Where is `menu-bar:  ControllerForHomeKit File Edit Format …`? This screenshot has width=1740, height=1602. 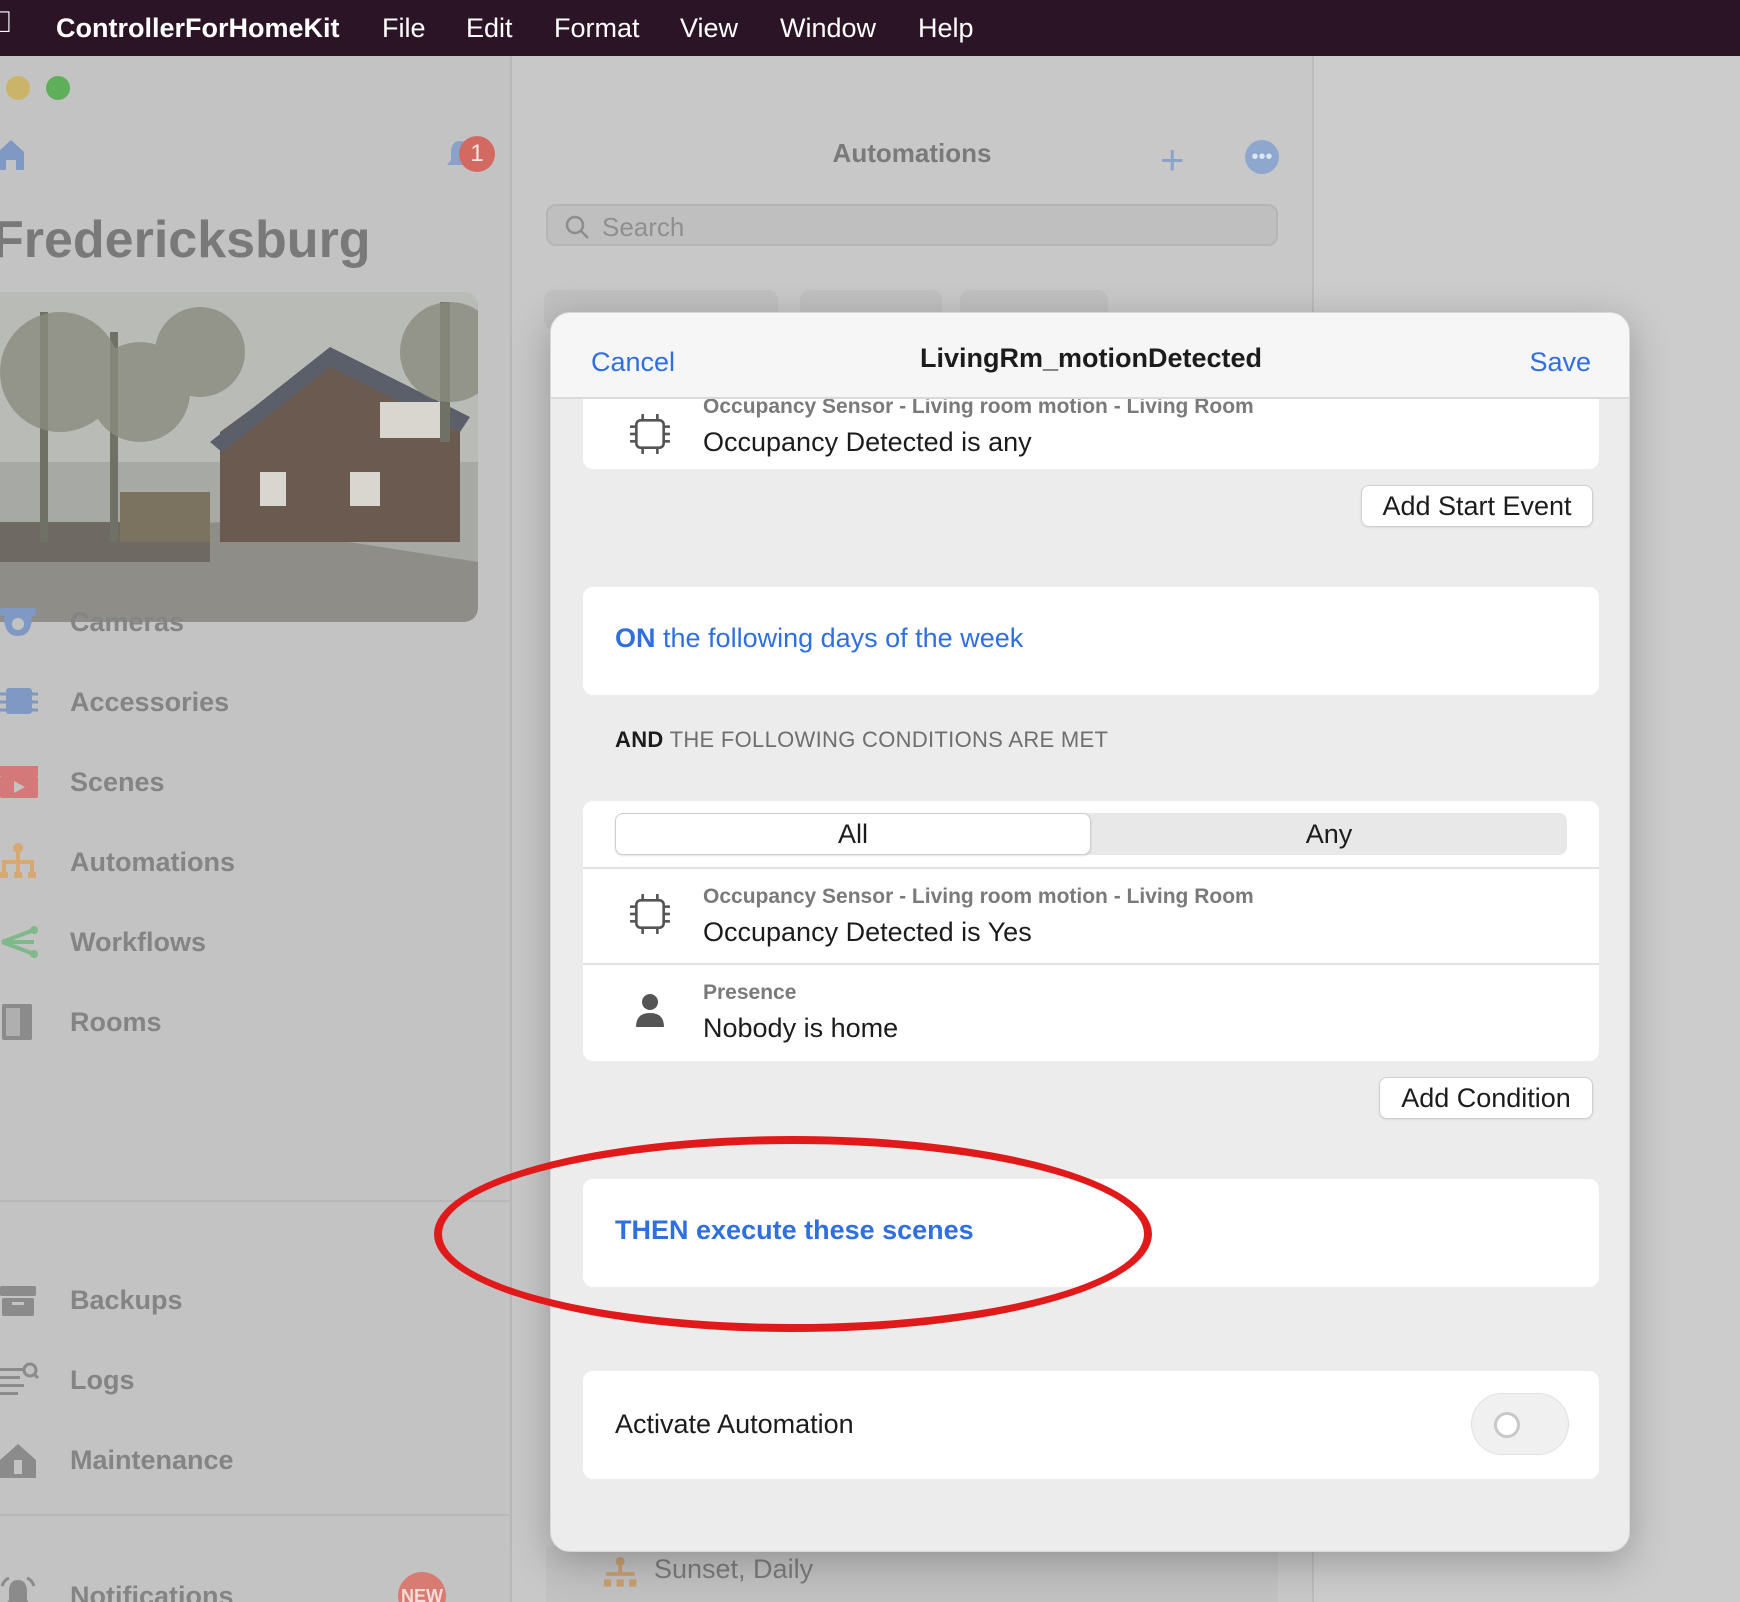 menu-bar:  ControllerForHomeKit File Edit Format … is located at coordinates (870, 28).